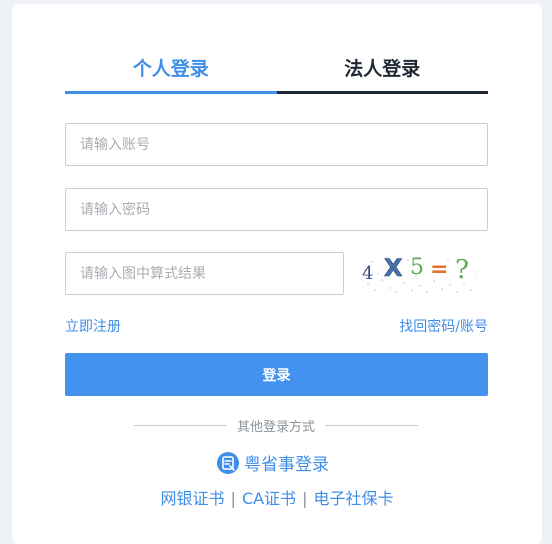 The width and height of the screenshot is (552, 544). I want to click on account-input, so click(276, 144).